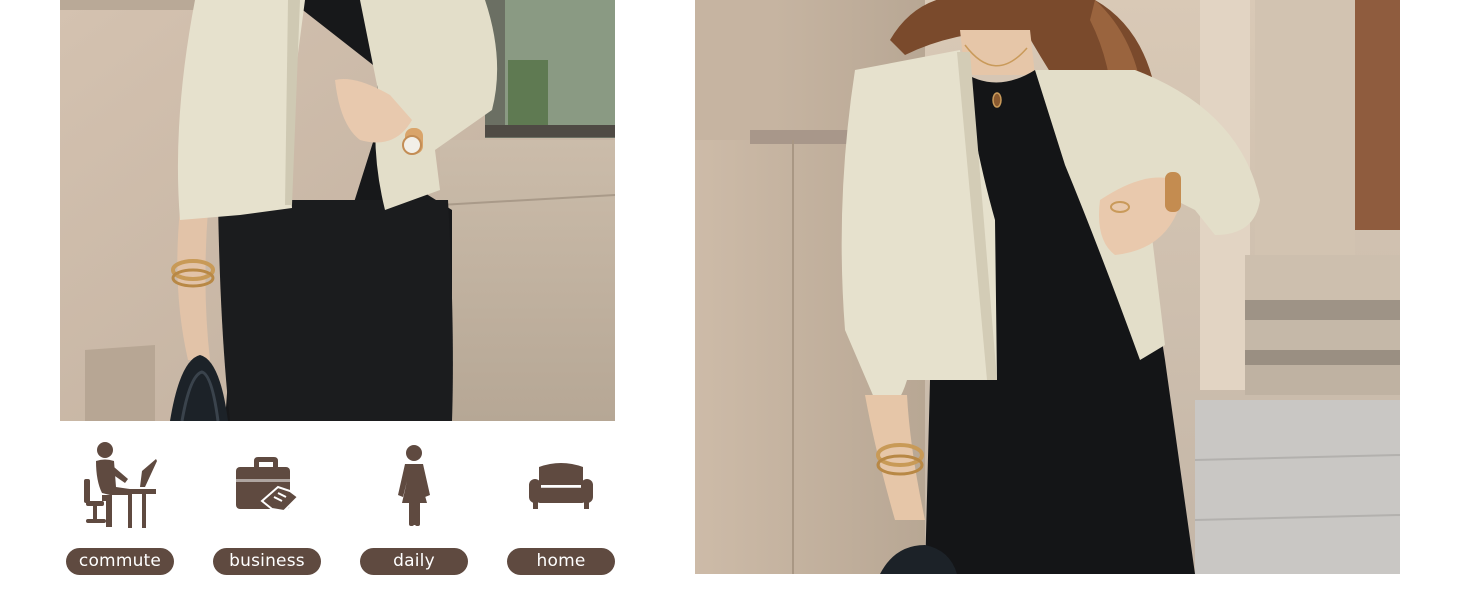  I want to click on occasion-commute: commute, so click(120, 508).